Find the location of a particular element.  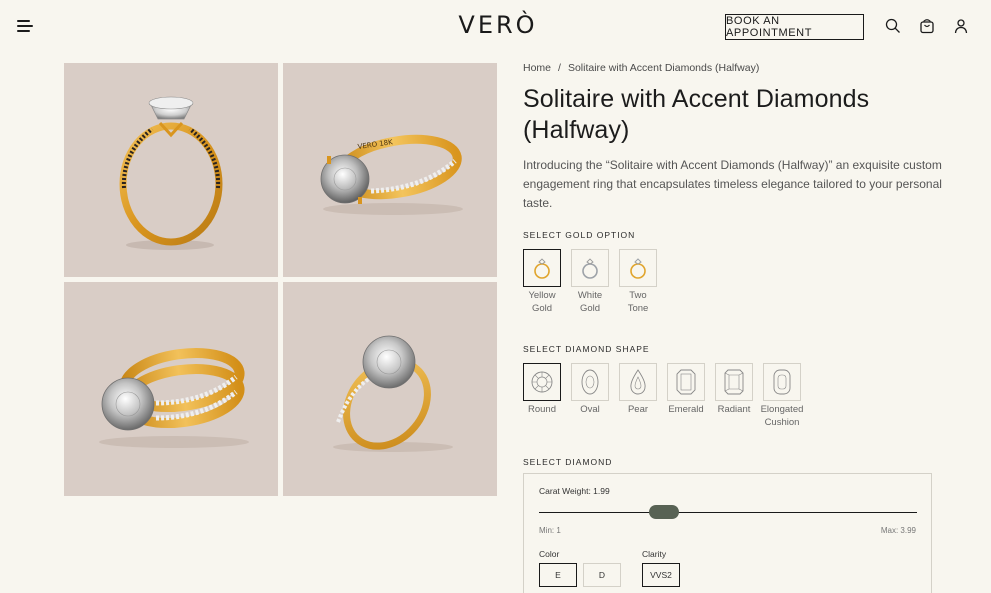

book-appointment-button: BOOK AN APPOINTMENT is located at coordinates (794, 27).